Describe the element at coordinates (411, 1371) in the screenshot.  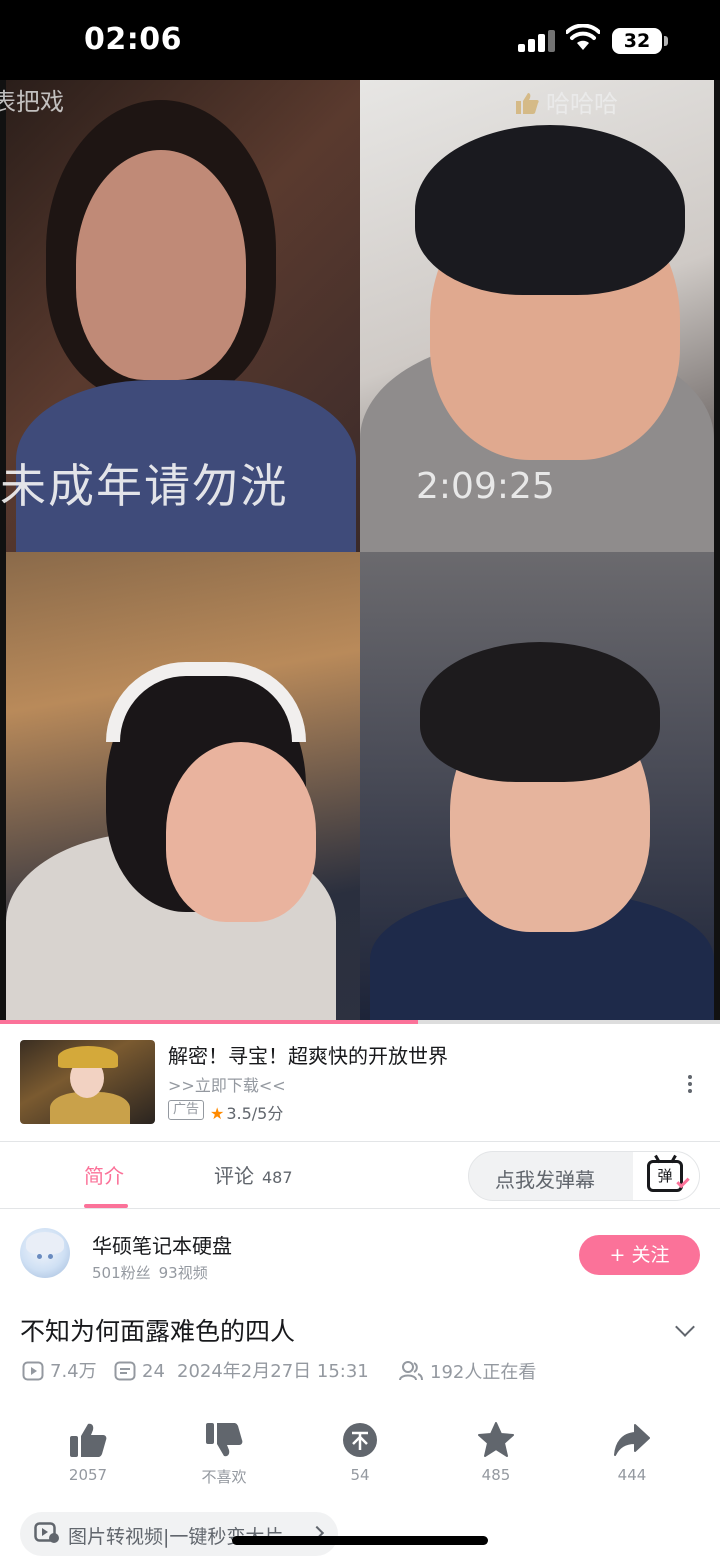
I see `people-icon` at that location.